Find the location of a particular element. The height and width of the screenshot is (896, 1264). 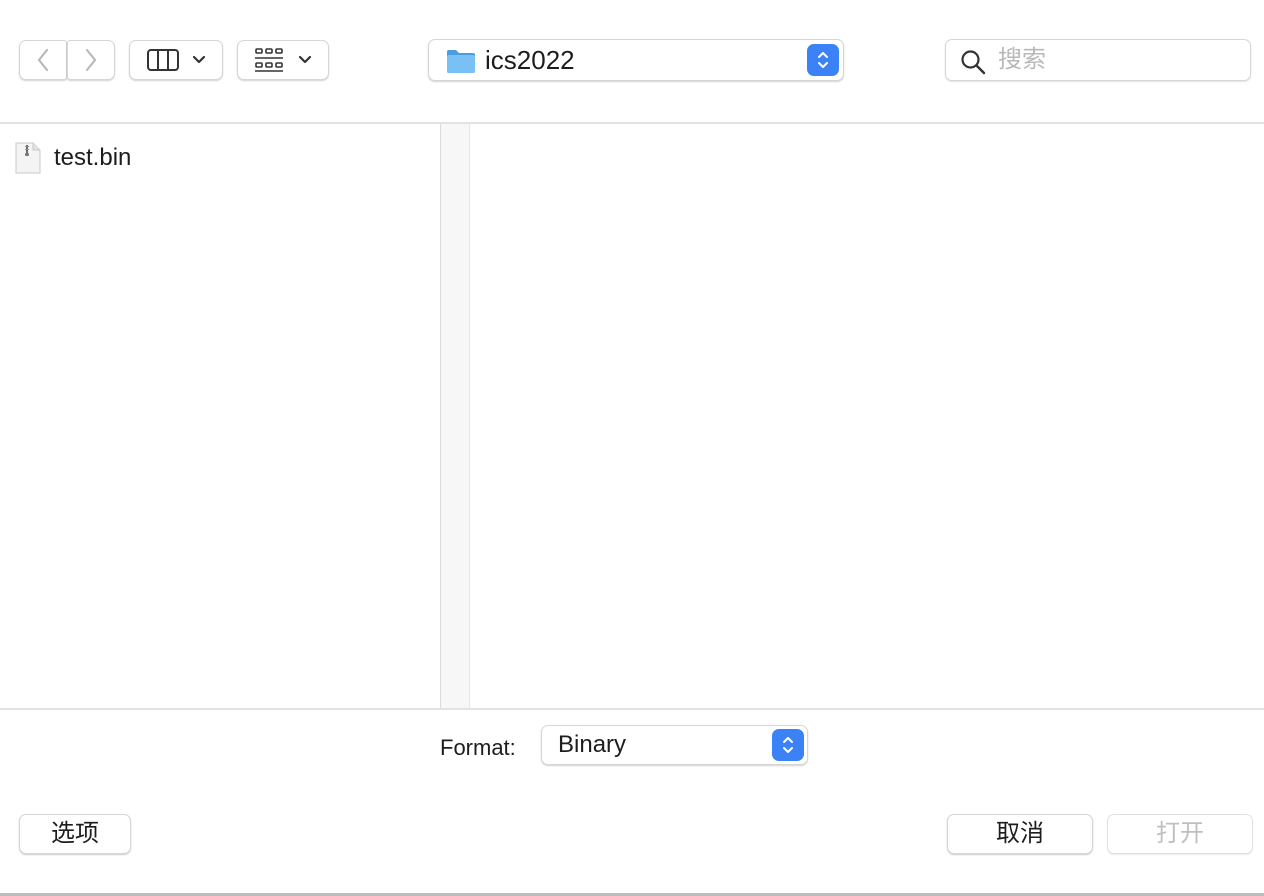

bottom-divider is located at coordinates (632, 709).